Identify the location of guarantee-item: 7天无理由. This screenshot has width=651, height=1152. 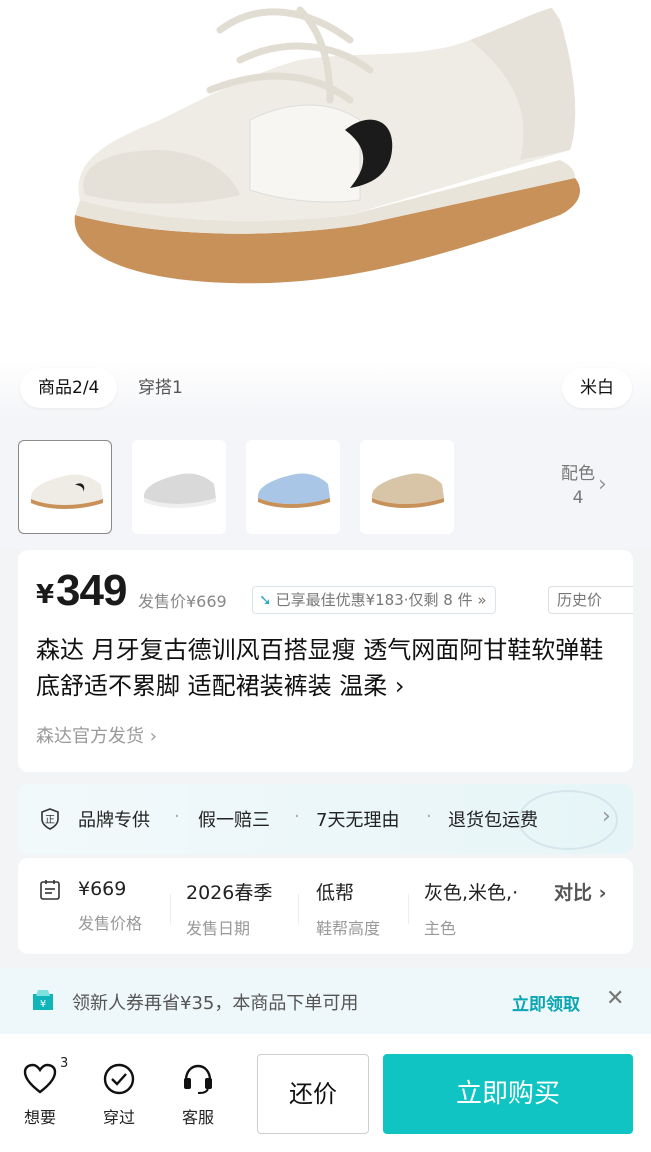
(358, 820).